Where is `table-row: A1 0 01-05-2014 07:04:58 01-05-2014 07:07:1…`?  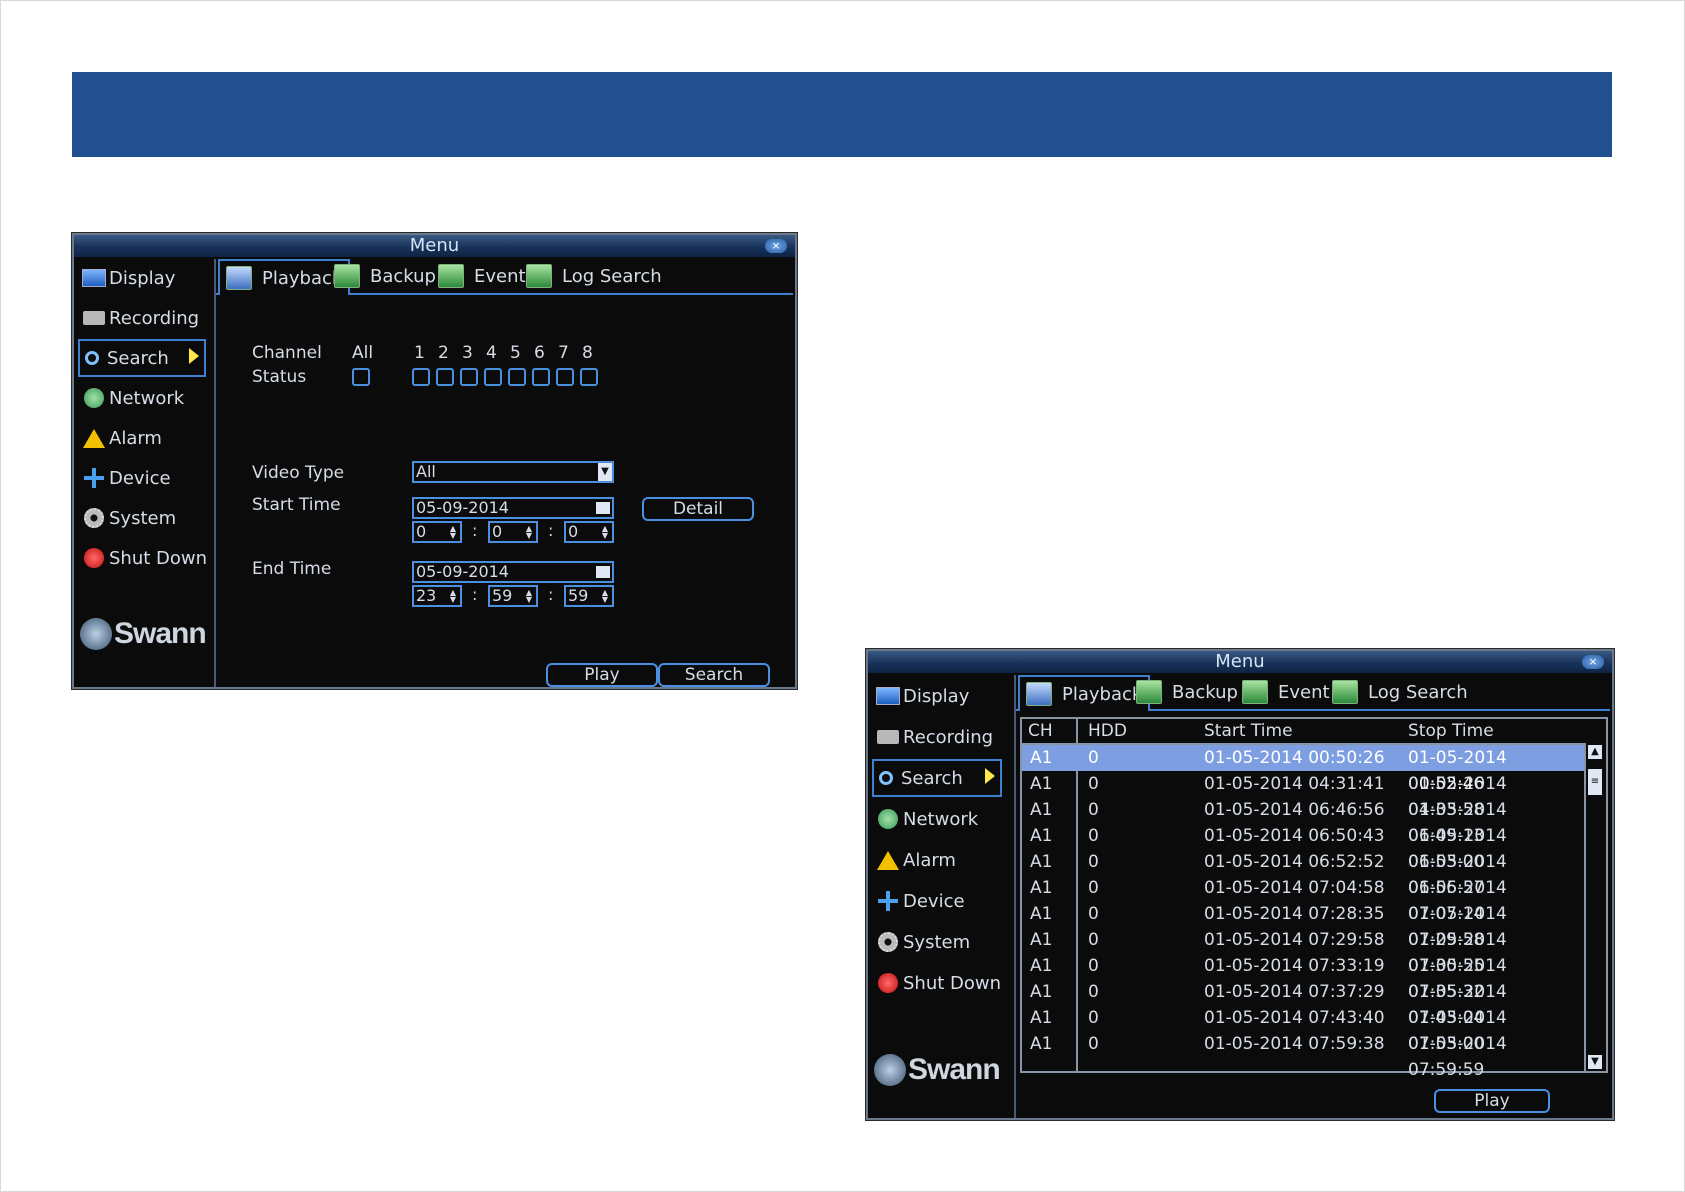 table-row: A1 0 01-05-2014 07:04:58 01-05-2014 07:07:1… is located at coordinates (1303, 899).